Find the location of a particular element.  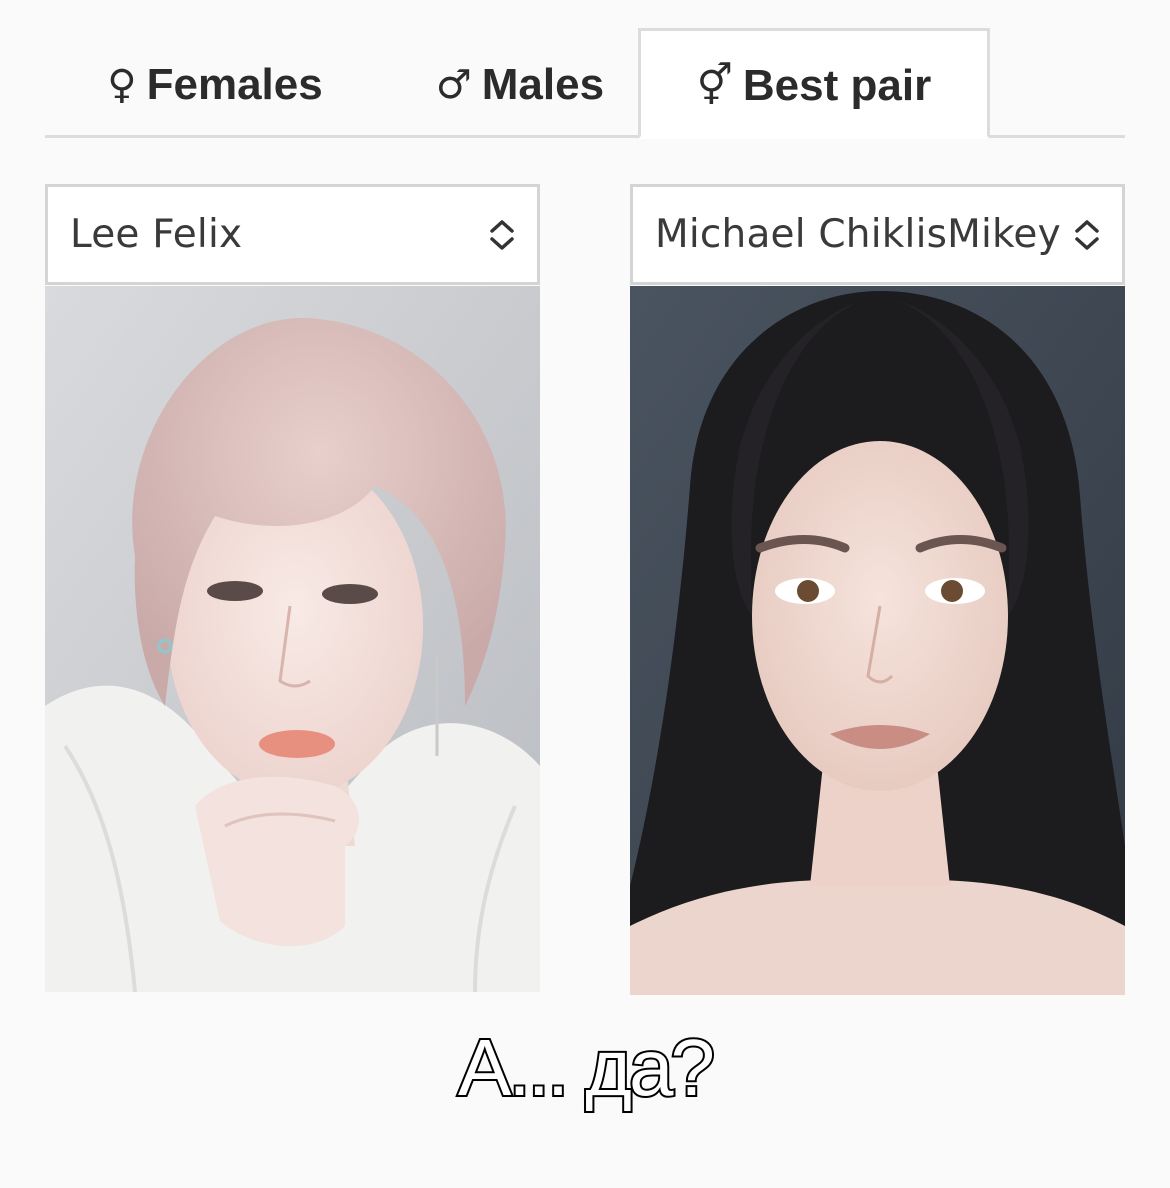

tab-females: ♀ Females is located at coordinates (215, 83).